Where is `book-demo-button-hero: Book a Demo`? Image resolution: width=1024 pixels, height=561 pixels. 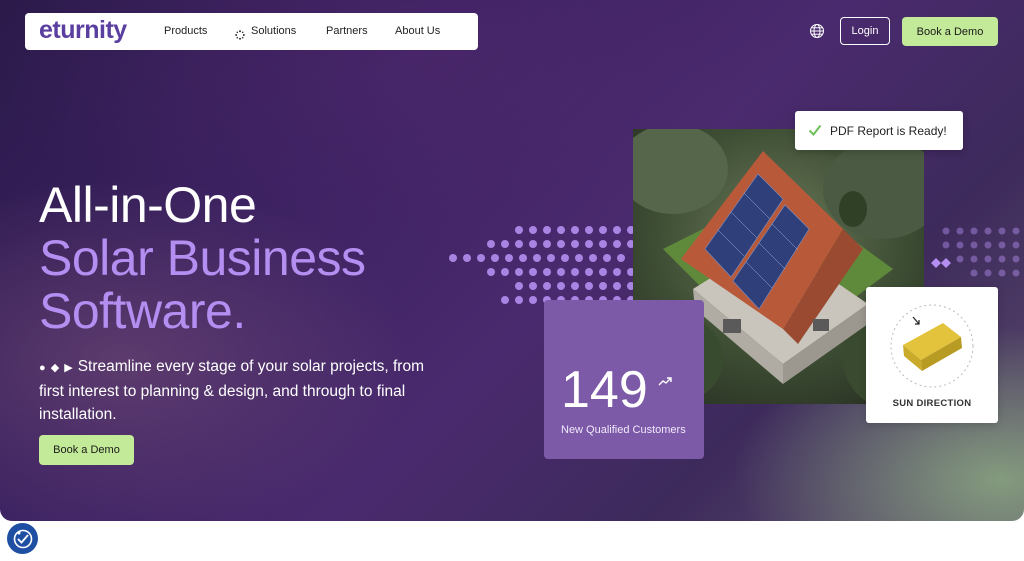
book-demo-button-hero: Book a Demo is located at coordinates (86, 450).